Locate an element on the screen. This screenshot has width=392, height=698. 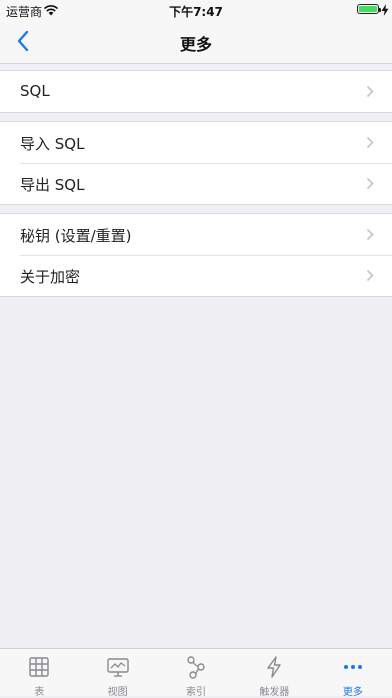
tab-indexes: 索引 is located at coordinates (196, 673).